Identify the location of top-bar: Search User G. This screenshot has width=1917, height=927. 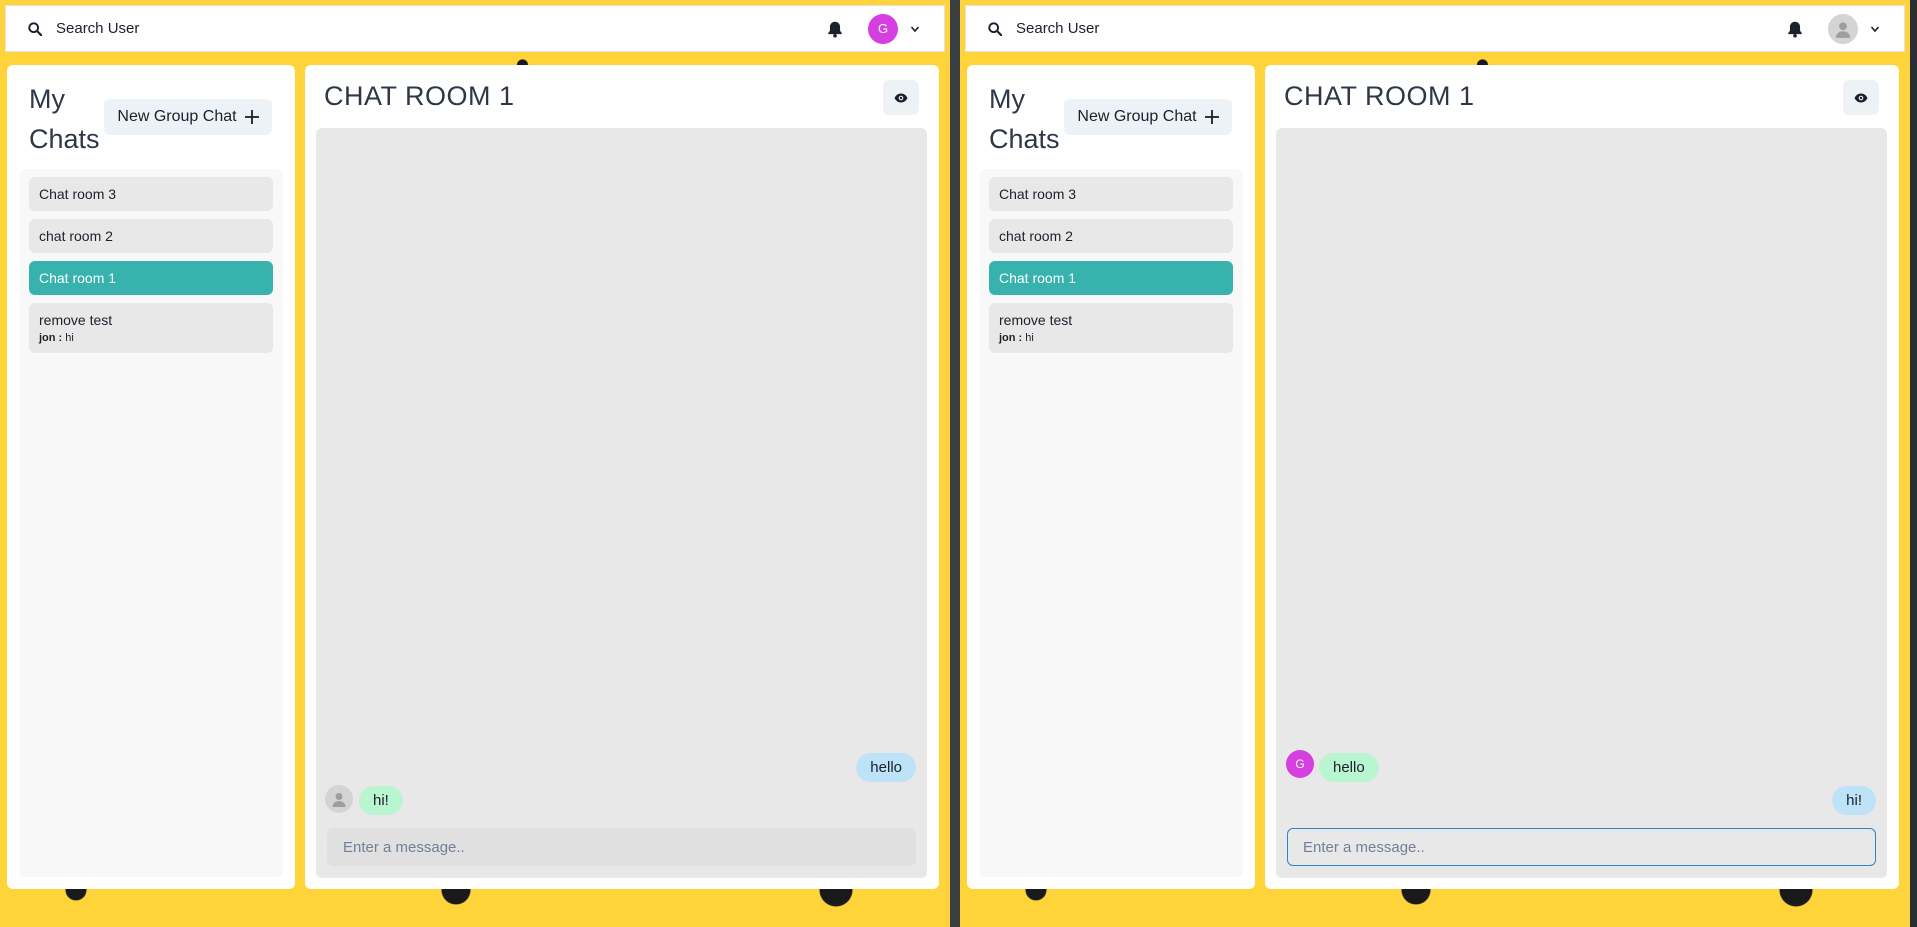
(475, 28).